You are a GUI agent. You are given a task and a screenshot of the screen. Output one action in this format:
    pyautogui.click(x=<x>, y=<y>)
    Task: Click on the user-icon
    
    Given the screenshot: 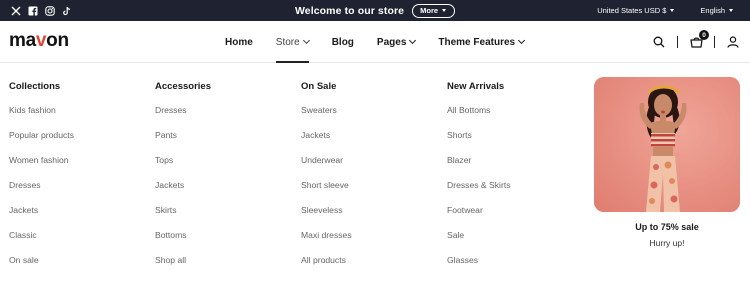 What is the action you would take?
    pyautogui.click(x=733, y=42)
    